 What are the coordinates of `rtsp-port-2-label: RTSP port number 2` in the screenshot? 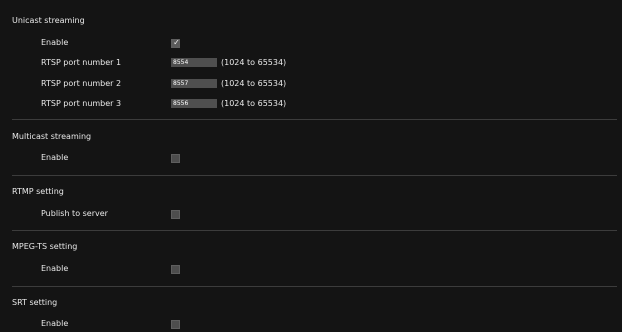 It's located at (81, 83).